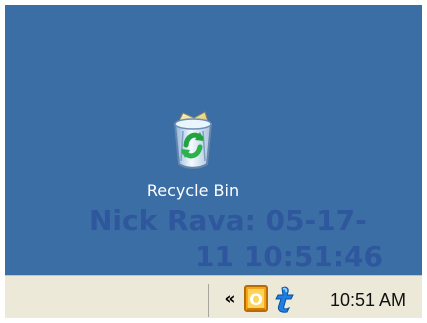 The image size is (427, 323). I want to click on watermark-line-2: 11 10:51:46, so click(289, 256).